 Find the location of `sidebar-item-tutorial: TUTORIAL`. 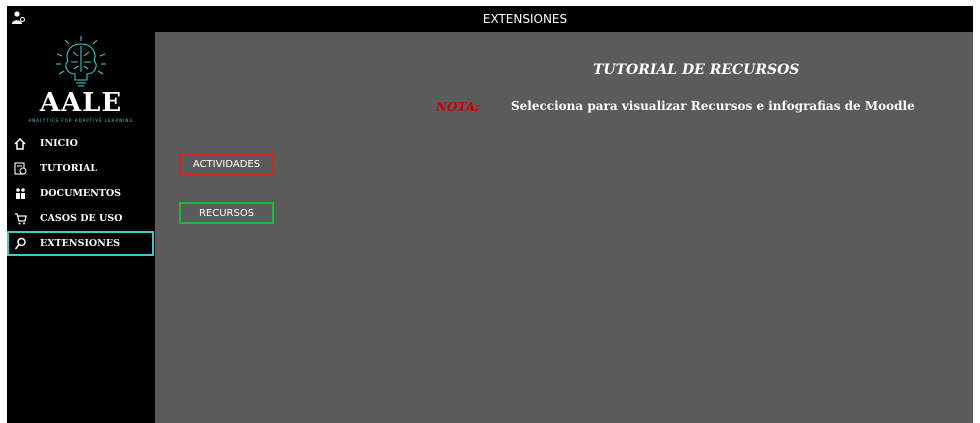

sidebar-item-tutorial: TUTORIAL is located at coordinates (81, 168).